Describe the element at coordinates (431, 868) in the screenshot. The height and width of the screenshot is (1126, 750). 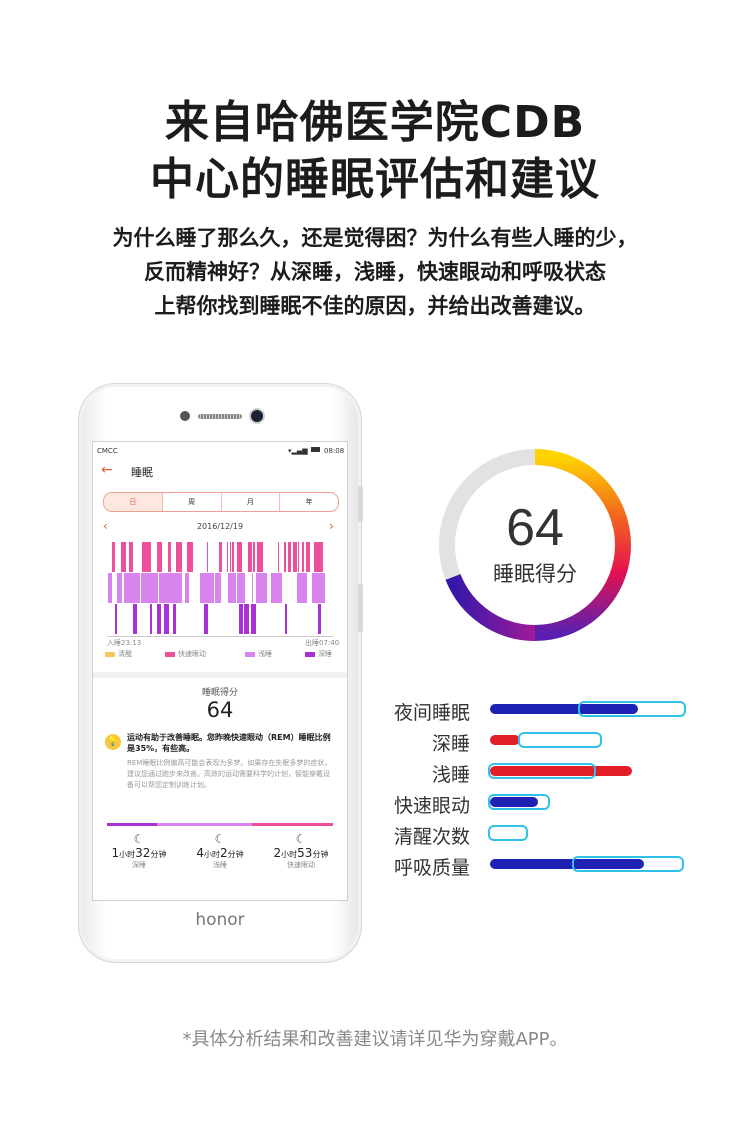
I see `metric-label-breathing: 呼吸质量` at that location.